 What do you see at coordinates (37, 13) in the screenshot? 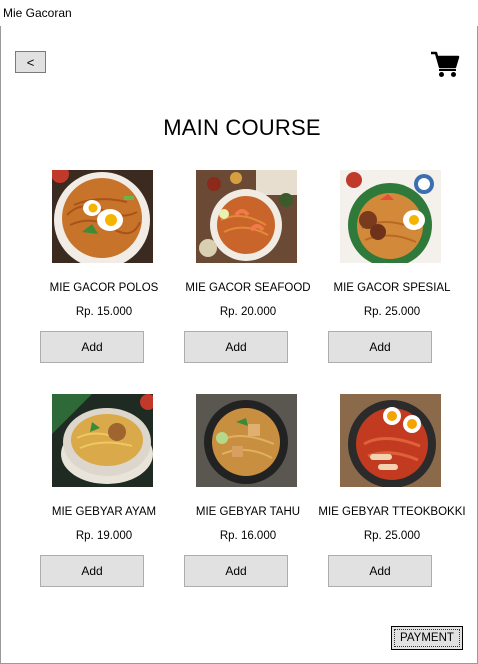
I see `window-title: Mie Gacoran` at bounding box center [37, 13].